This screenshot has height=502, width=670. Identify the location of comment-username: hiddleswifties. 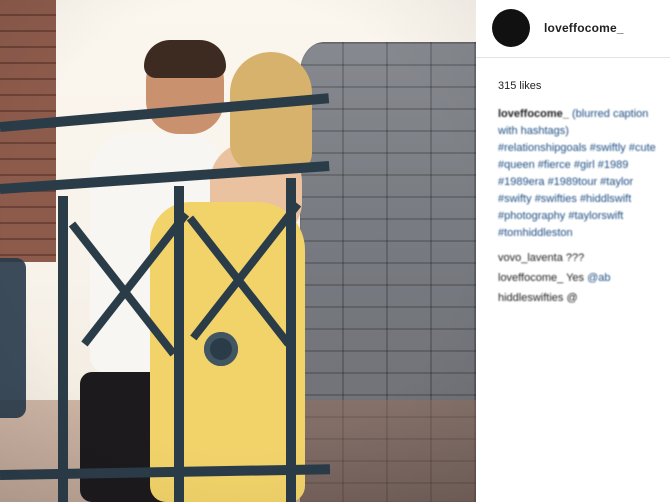
(530, 298).